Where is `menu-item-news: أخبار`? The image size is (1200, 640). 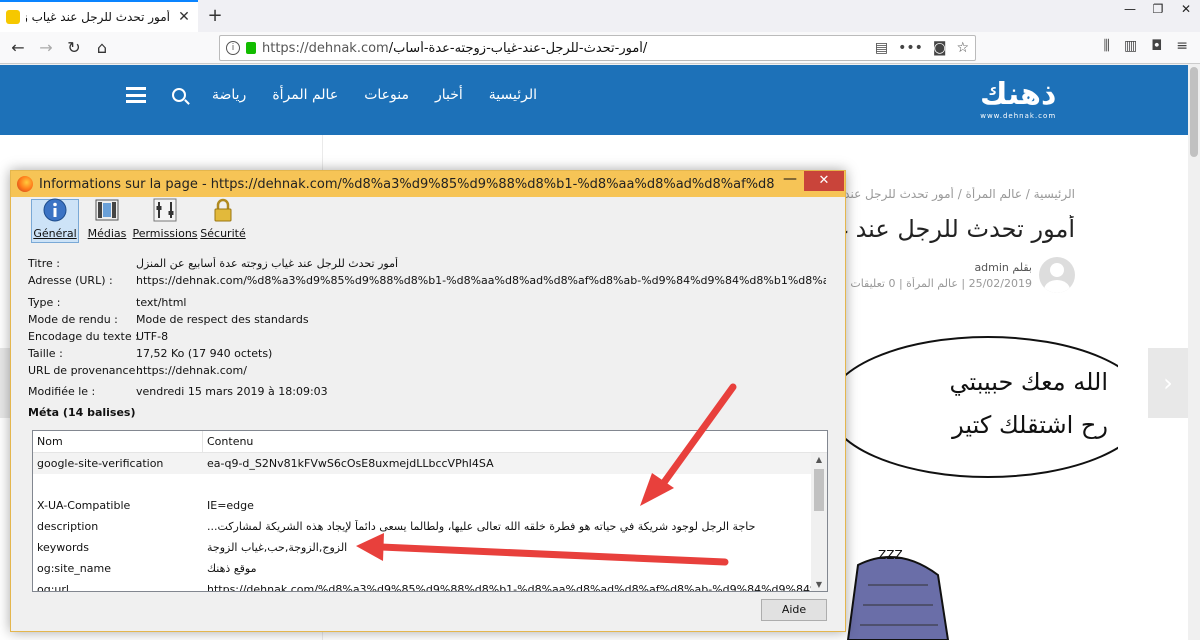
menu-item-news: أخبار is located at coordinates (449, 95).